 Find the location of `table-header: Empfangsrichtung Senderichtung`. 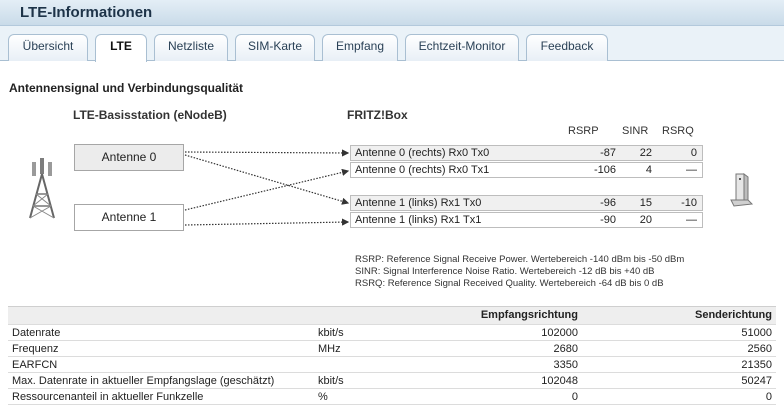

table-header: Empfangsrichtung Senderichtung is located at coordinates (392, 316).